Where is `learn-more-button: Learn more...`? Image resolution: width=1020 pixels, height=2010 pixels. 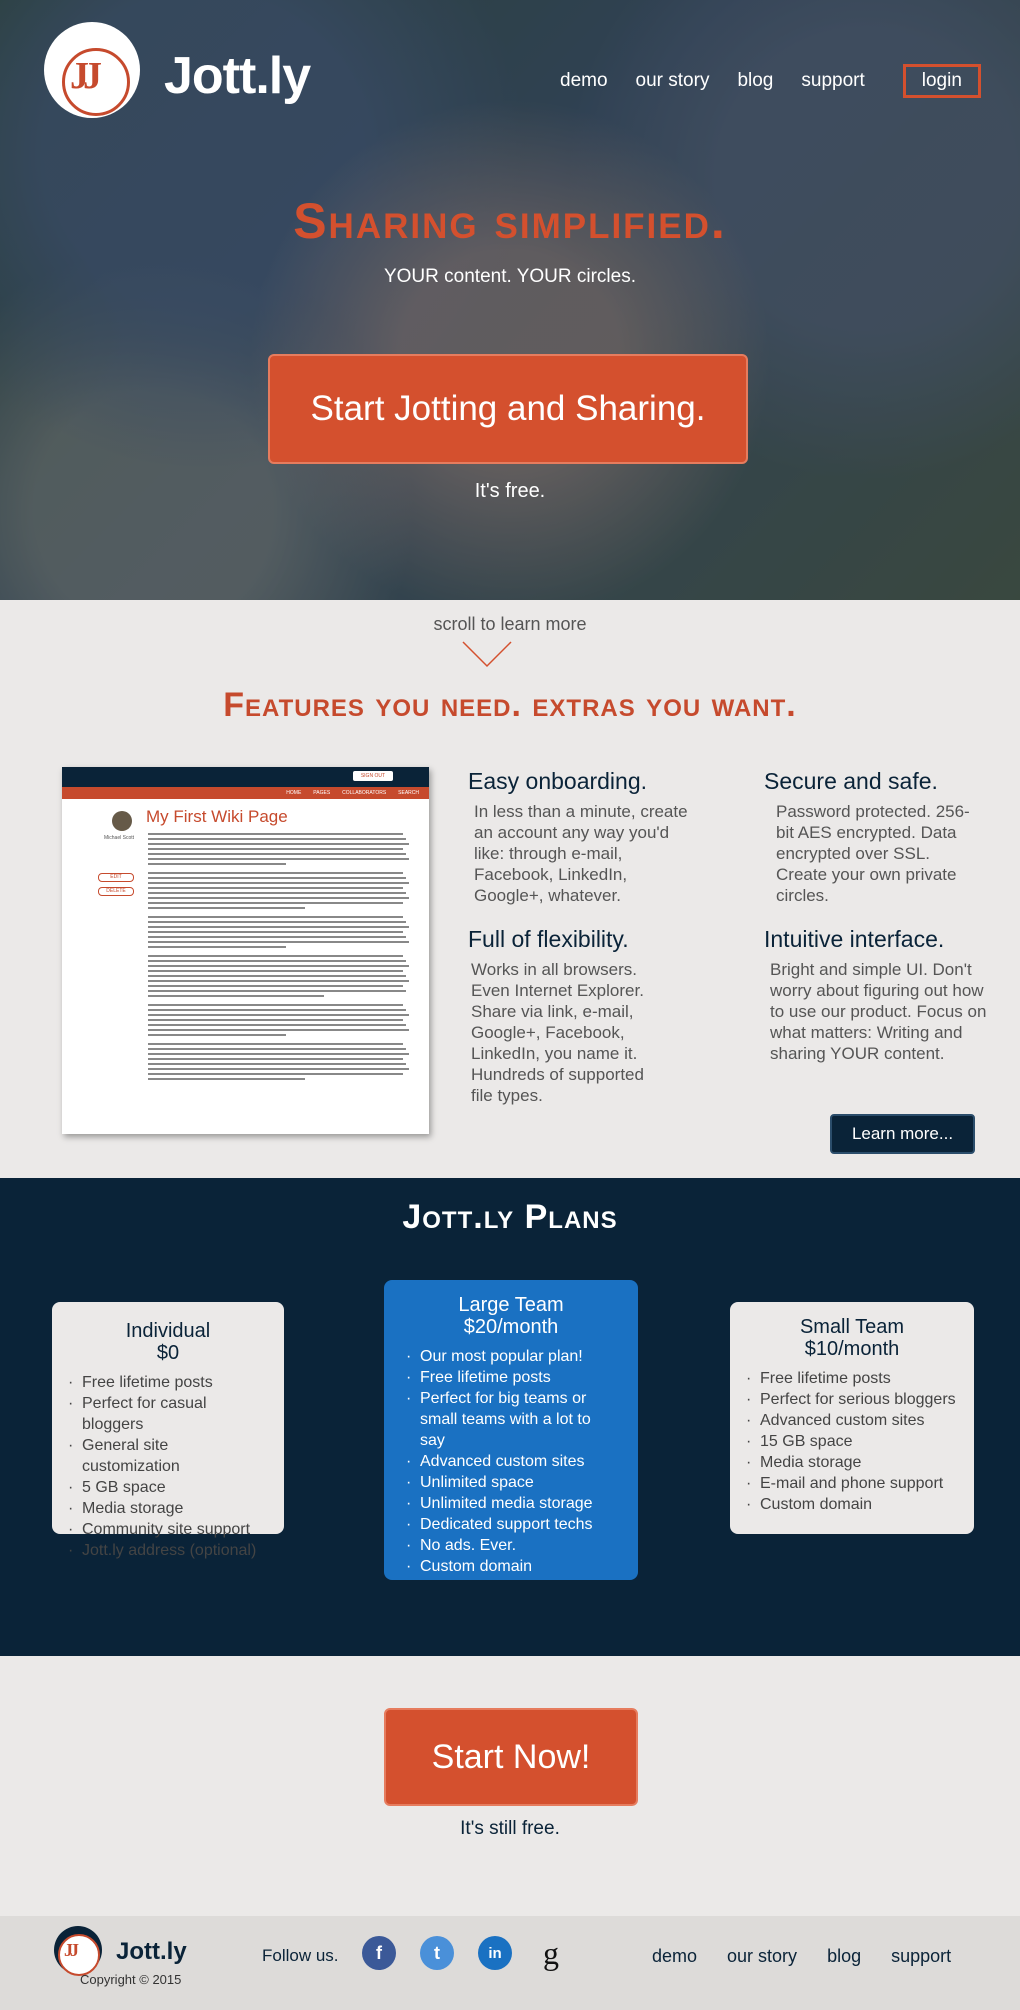 learn-more-button: Learn more... is located at coordinates (902, 1134).